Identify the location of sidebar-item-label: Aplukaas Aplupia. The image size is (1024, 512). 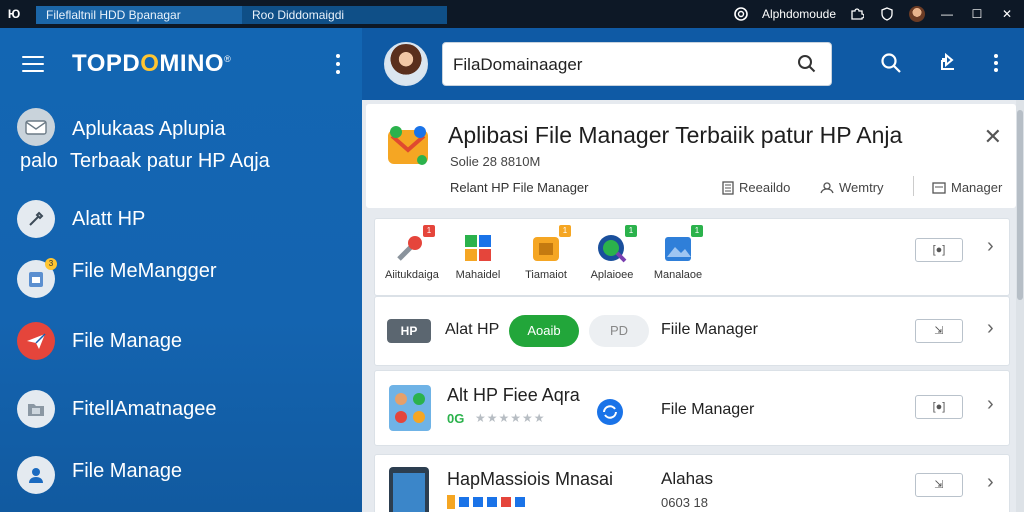
(149, 129).